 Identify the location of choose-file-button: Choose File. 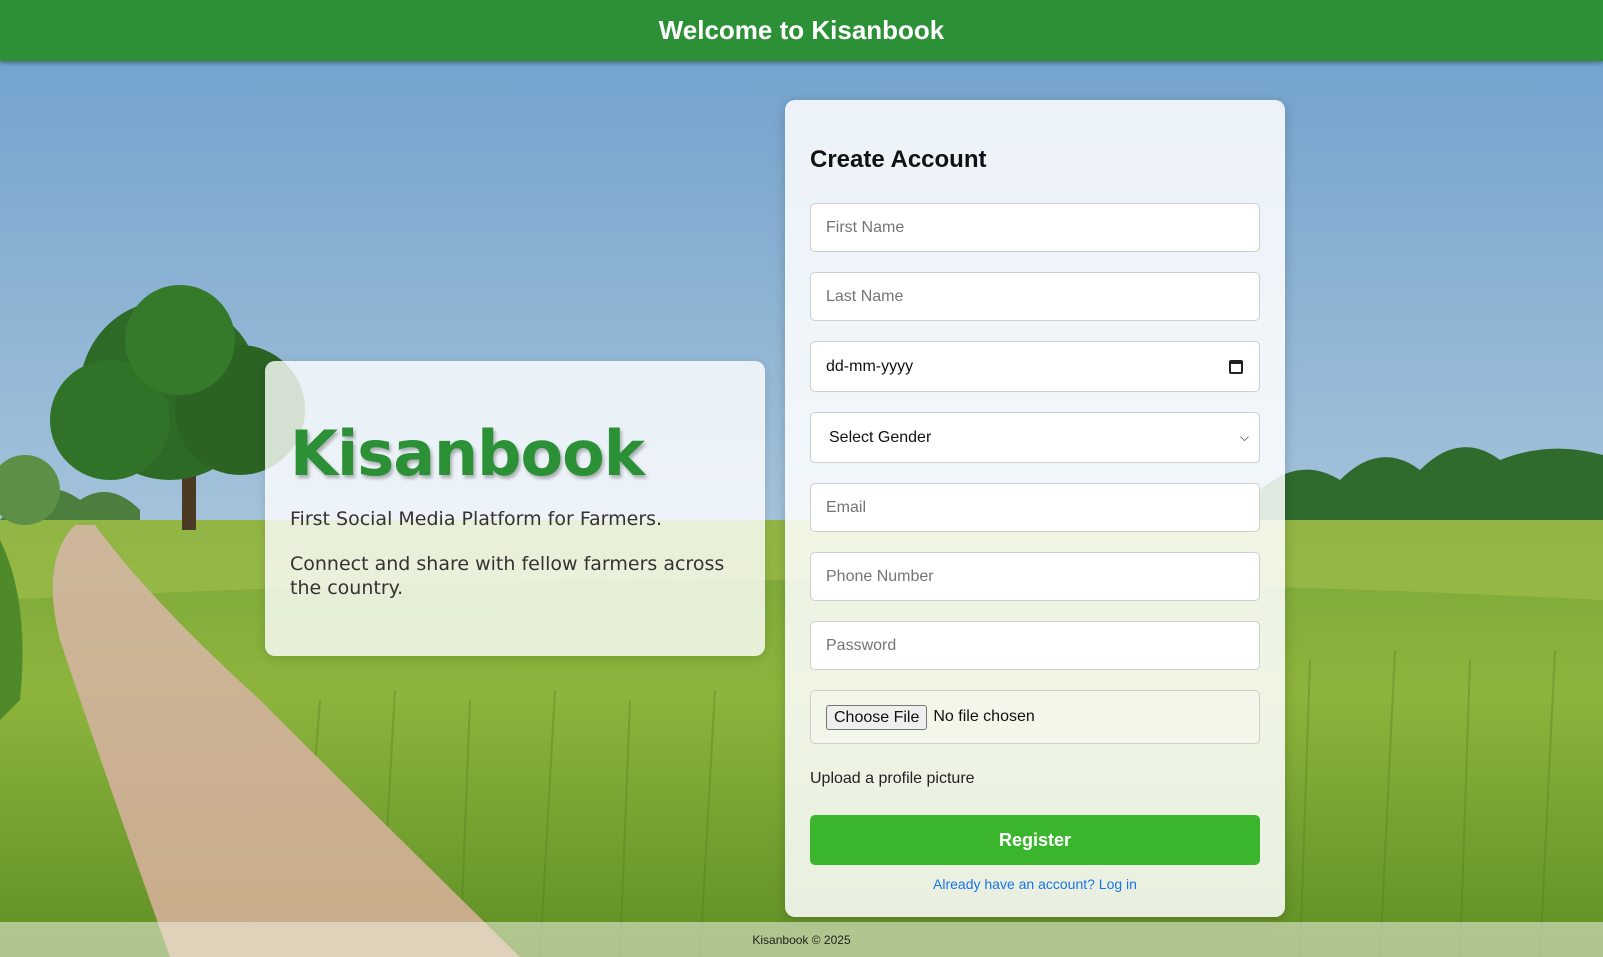
(877, 717).